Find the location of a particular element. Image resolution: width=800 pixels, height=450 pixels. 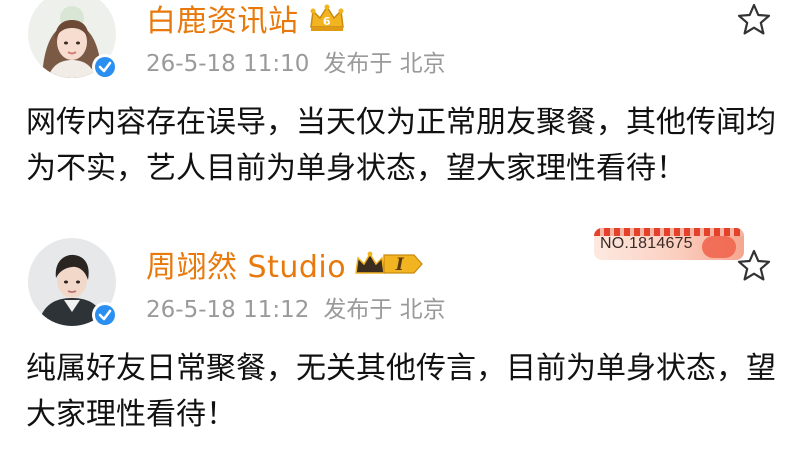

post-meta: 26-5-18 11:10 发布于 北京 is located at coordinates (296, 61).